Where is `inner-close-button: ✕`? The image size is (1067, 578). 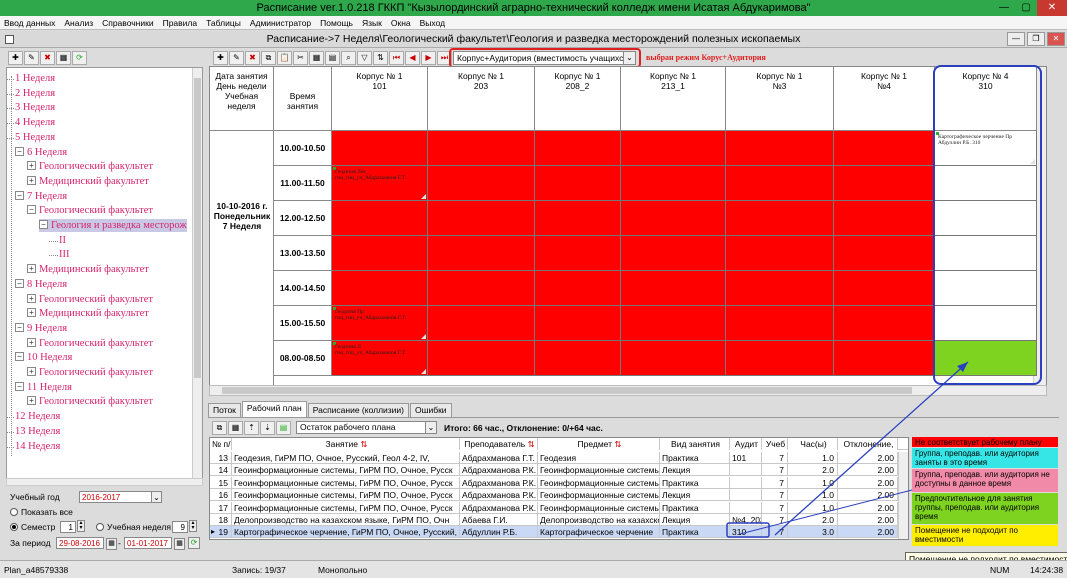 inner-close-button: ✕ is located at coordinates (1056, 39).